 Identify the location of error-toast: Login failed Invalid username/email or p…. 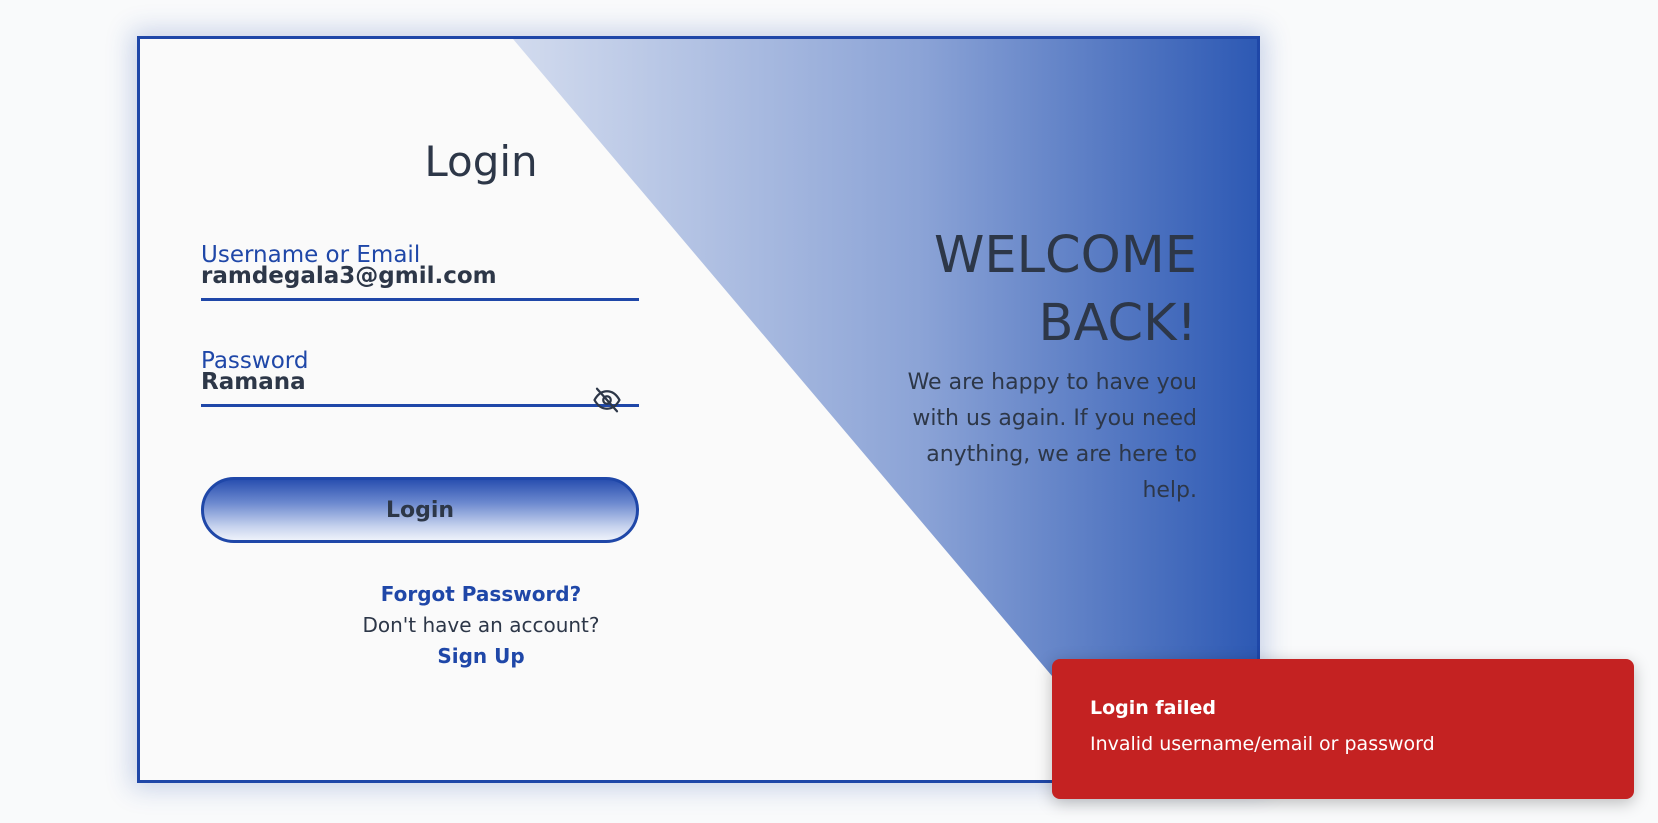
(1343, 729).